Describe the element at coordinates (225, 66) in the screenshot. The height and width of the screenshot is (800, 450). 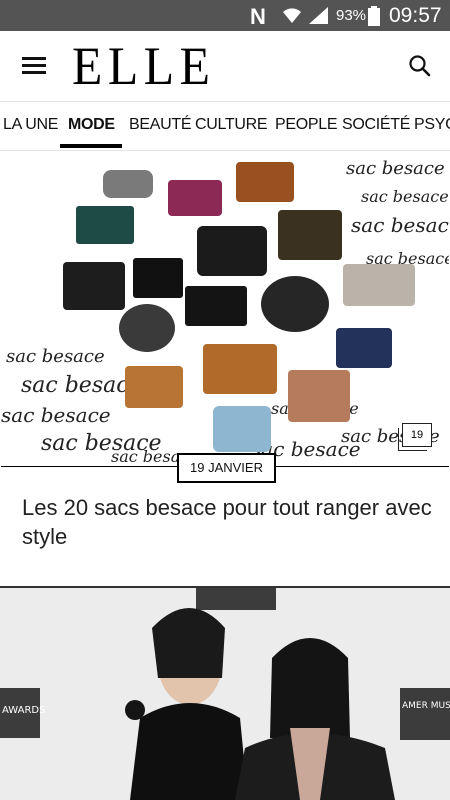
I see `app-header: ELLE` at that location.